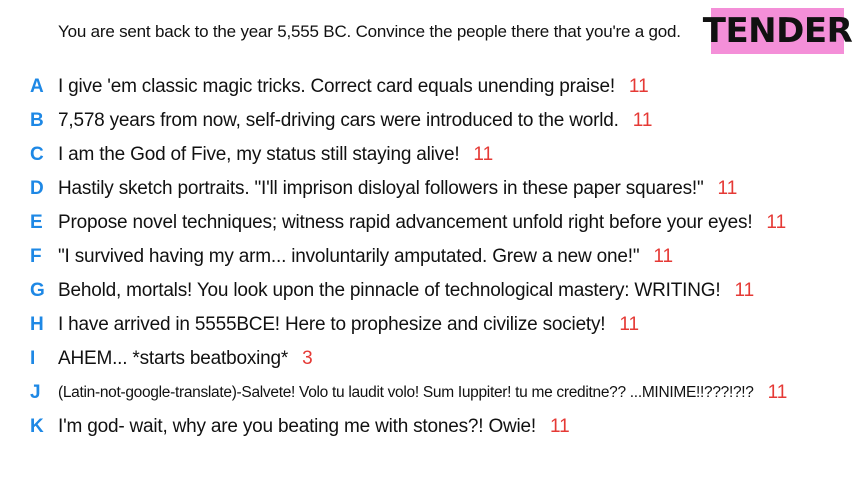  Describe the element at coordinates (307, 358) in the screenshot. I see `answer-score: 3` at that location.